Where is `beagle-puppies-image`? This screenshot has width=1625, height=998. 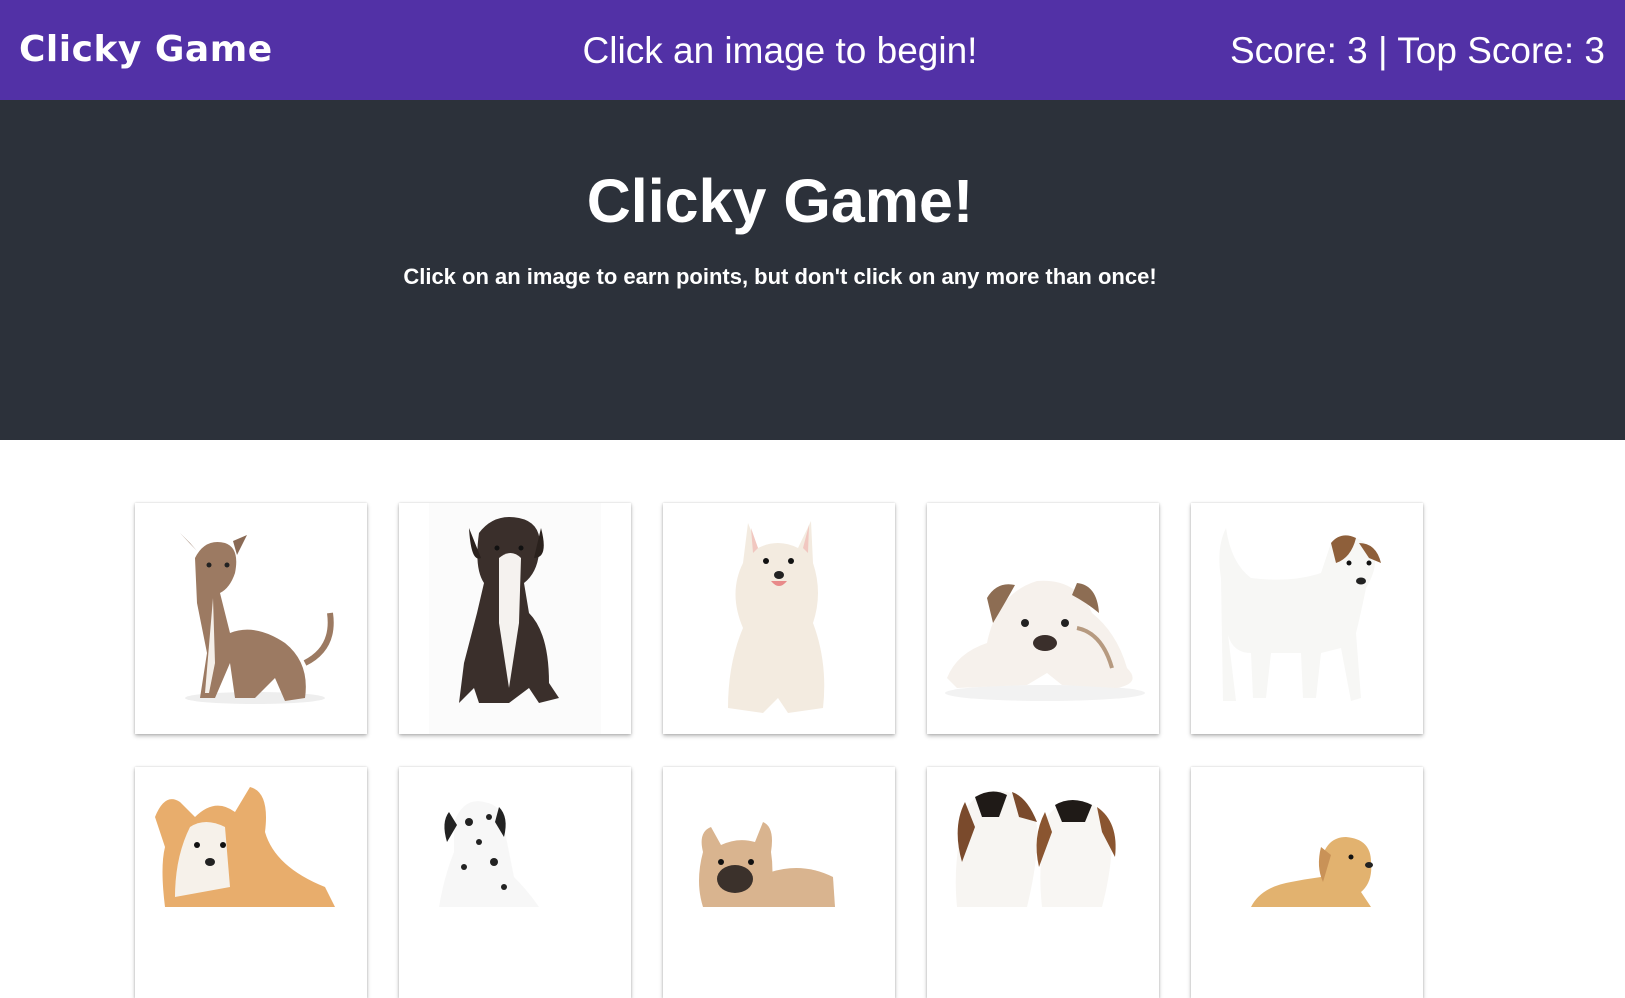
beagle-puppies-image is located at coordinates (1035, 849).